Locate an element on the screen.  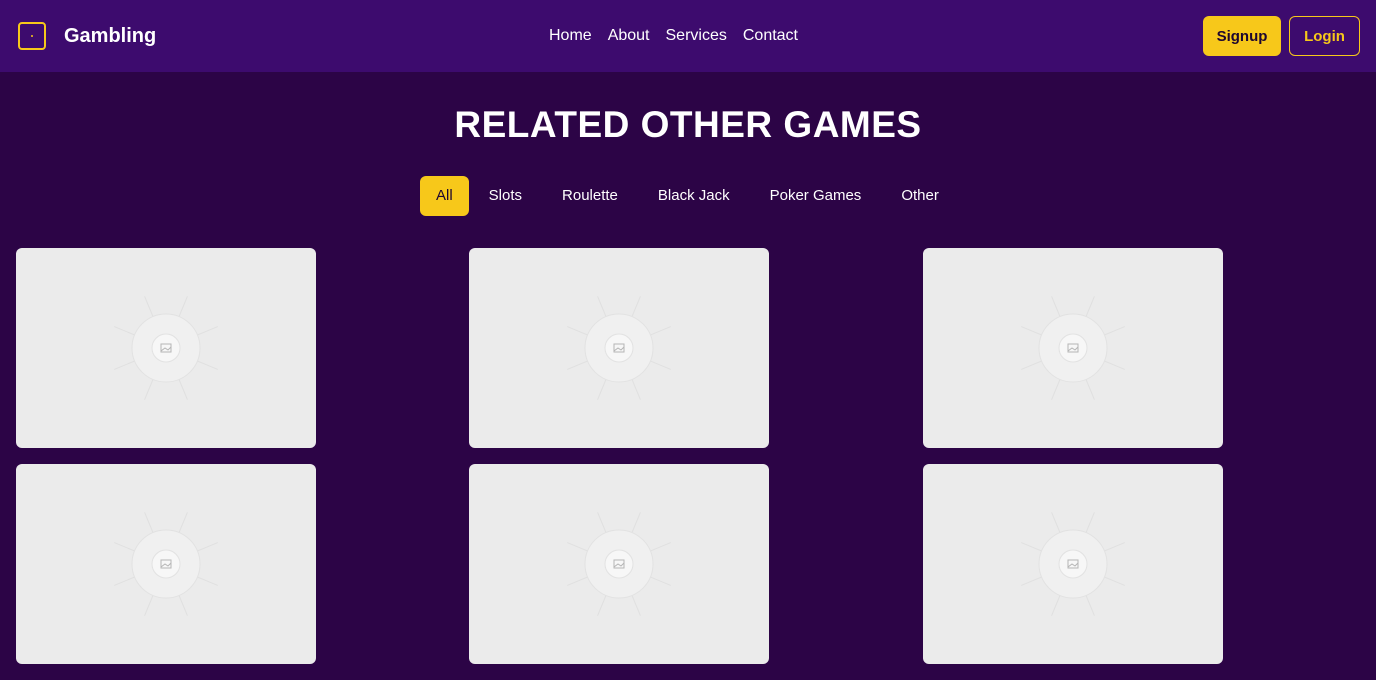
nav-home: Home is located at coordinates (570, 36).